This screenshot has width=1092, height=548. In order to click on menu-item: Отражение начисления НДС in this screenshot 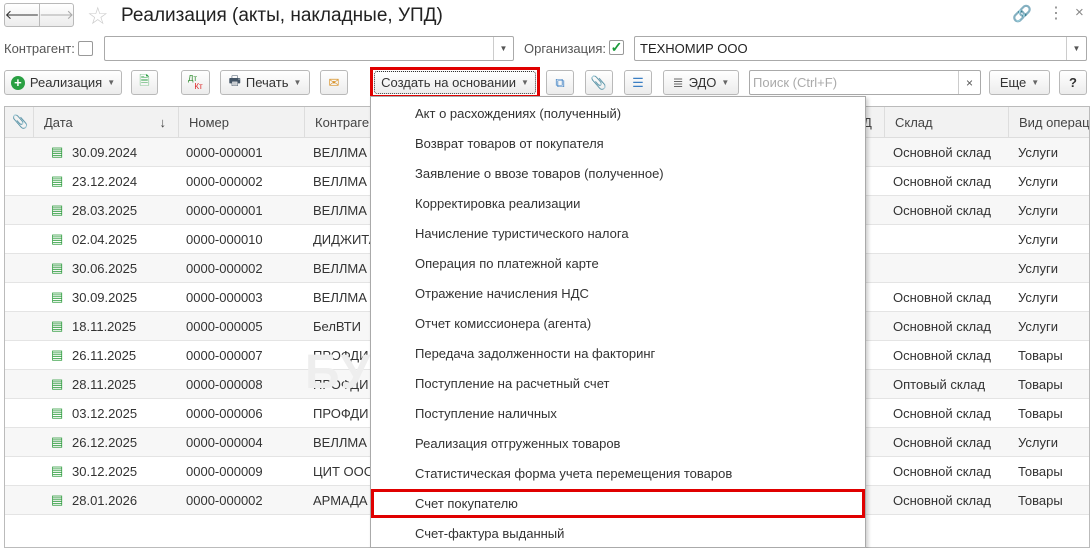, I will do `click(618, 293)`.